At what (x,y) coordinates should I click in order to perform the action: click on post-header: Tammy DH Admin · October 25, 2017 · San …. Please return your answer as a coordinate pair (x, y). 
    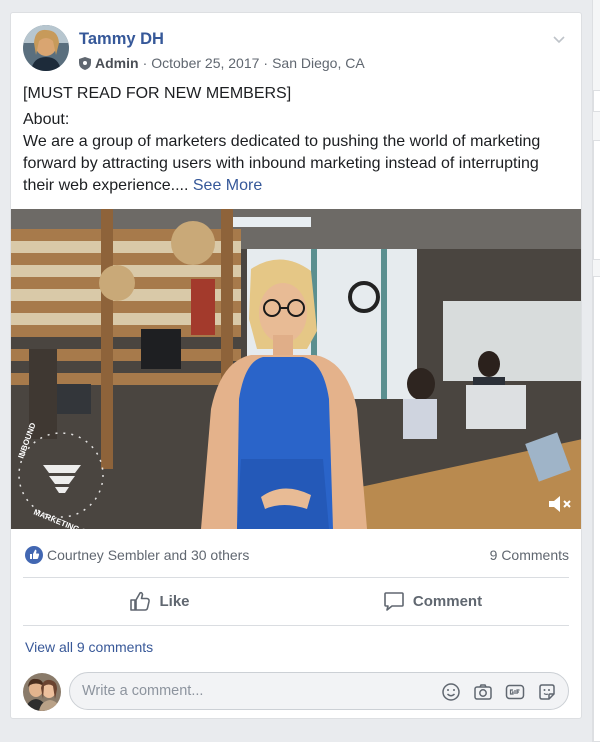
    Looking at the image, I should click on (294, 49).